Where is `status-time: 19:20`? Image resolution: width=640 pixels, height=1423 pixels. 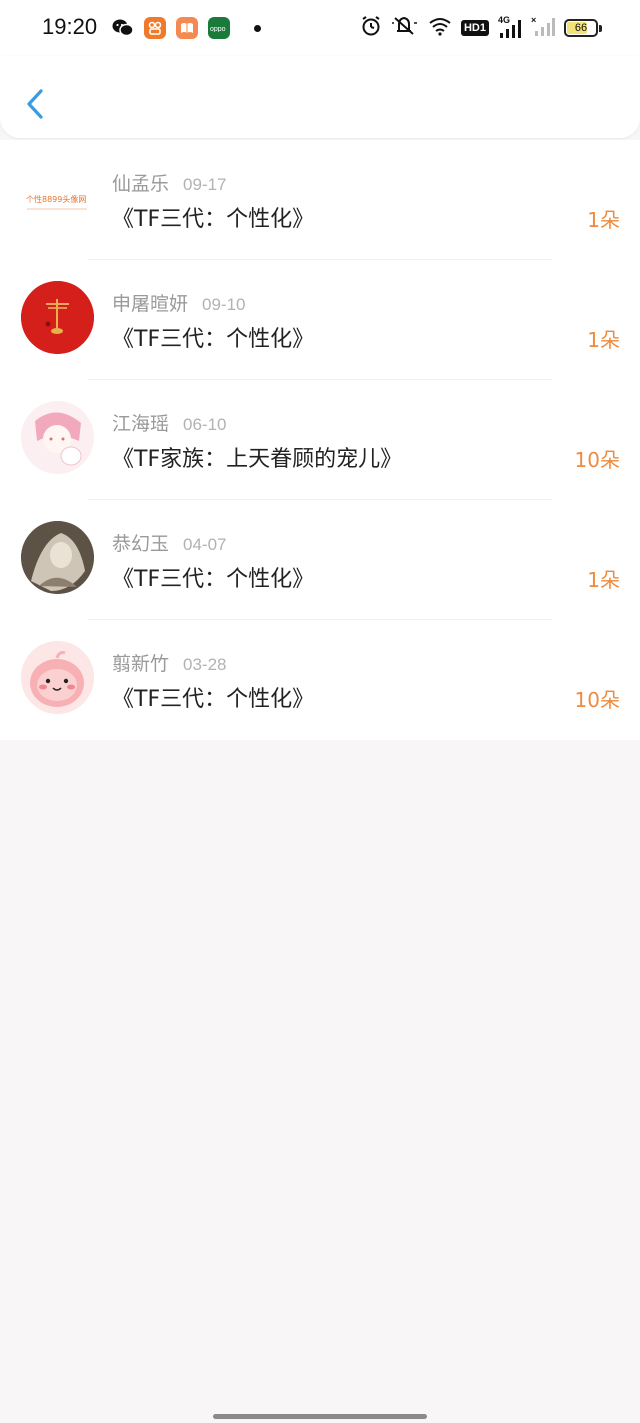 status-time: 19:20 is located at coordinates (70, 26).